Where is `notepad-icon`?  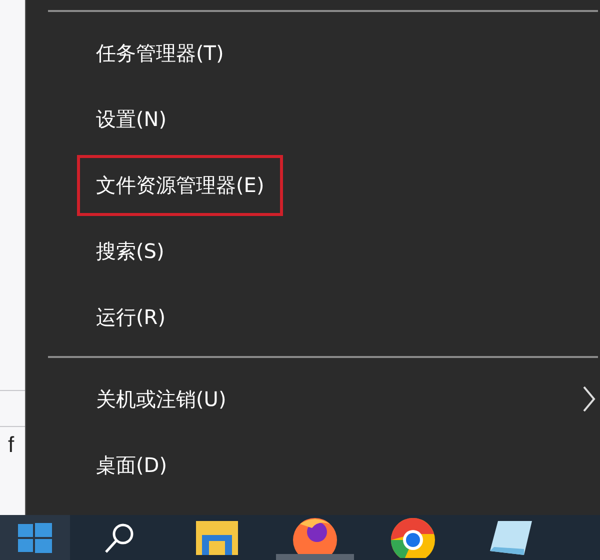
notepad-icon is located at coordinates (511, 537).